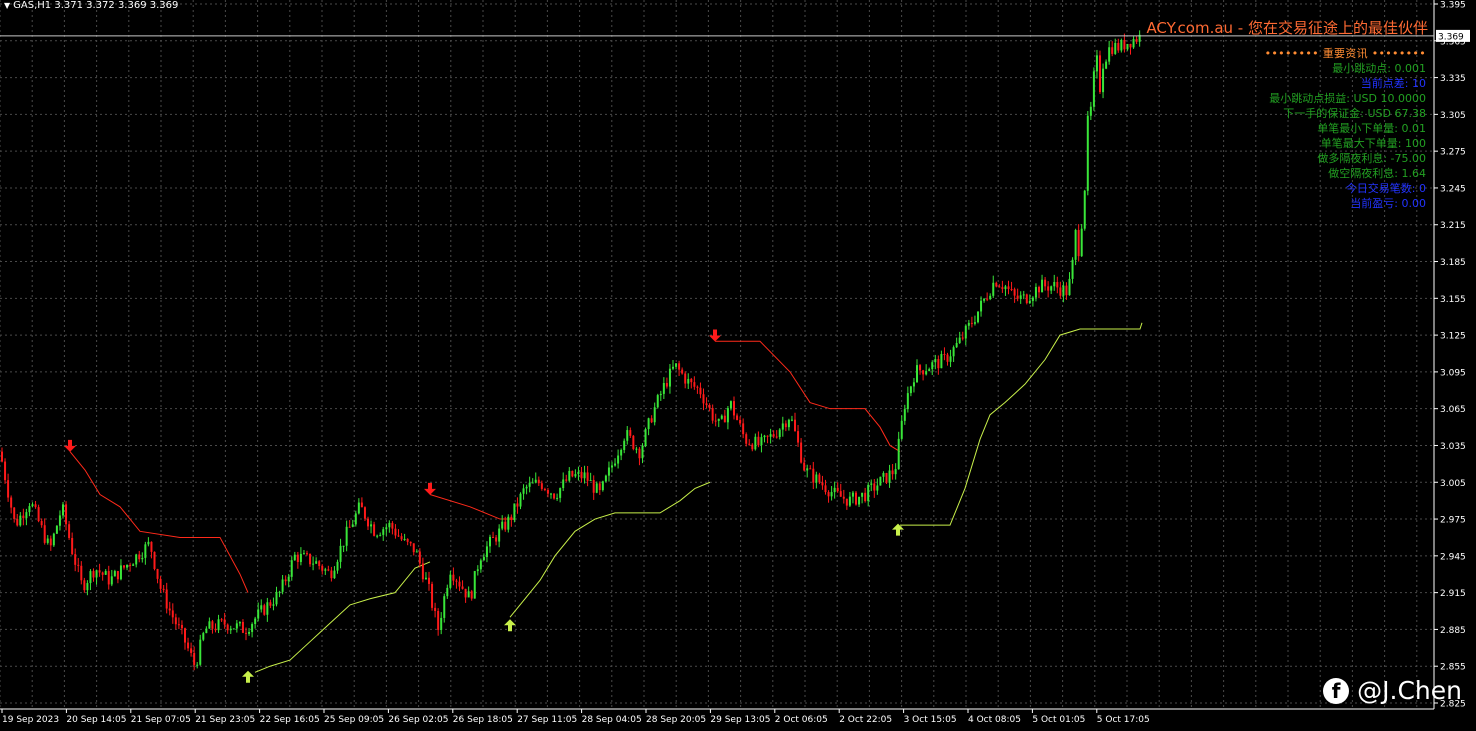 The image size is (1476, 731). What do you see at coordinates (342, 617) in the screenshot?
I see `up-trail-line` at bounding box center [342, 617].